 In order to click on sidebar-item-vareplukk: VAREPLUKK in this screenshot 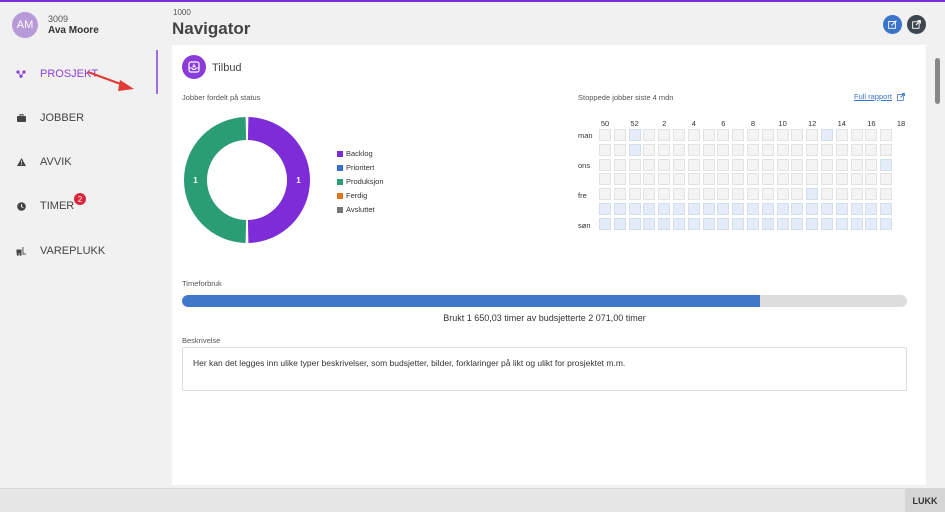, I will do `click(60, 251)`.